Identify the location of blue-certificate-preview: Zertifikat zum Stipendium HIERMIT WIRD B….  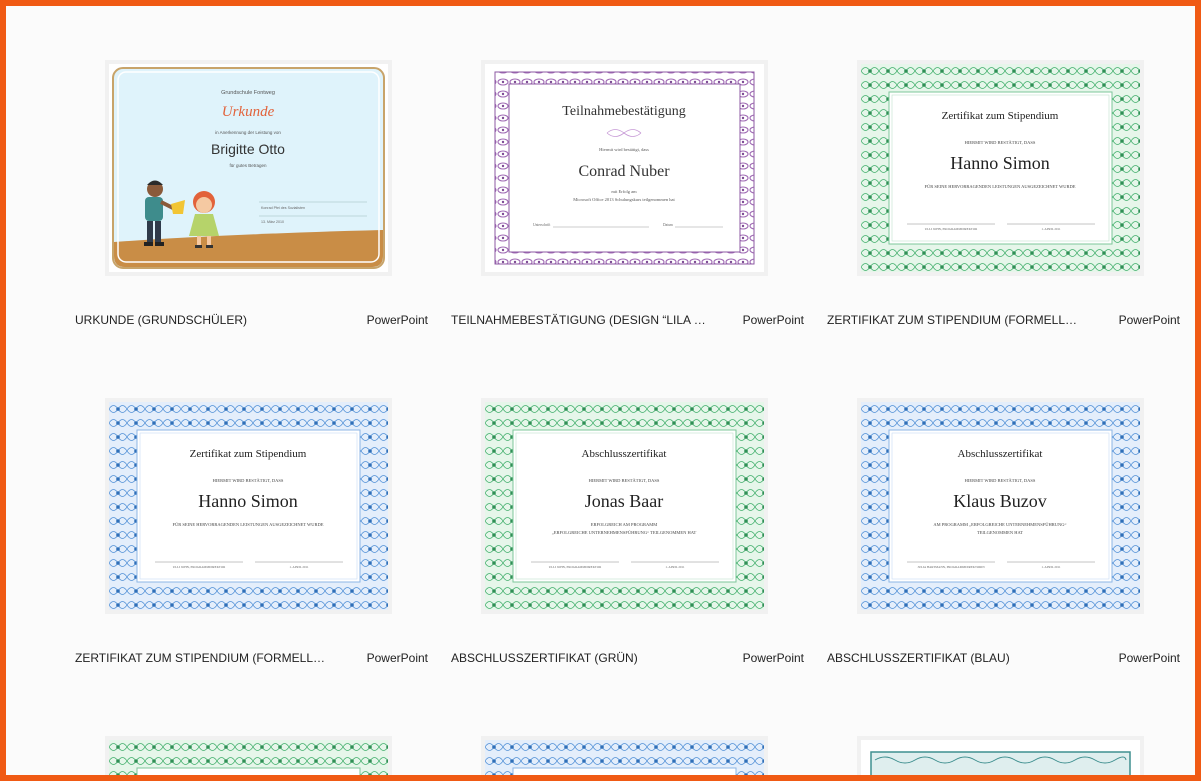
(248, 506).